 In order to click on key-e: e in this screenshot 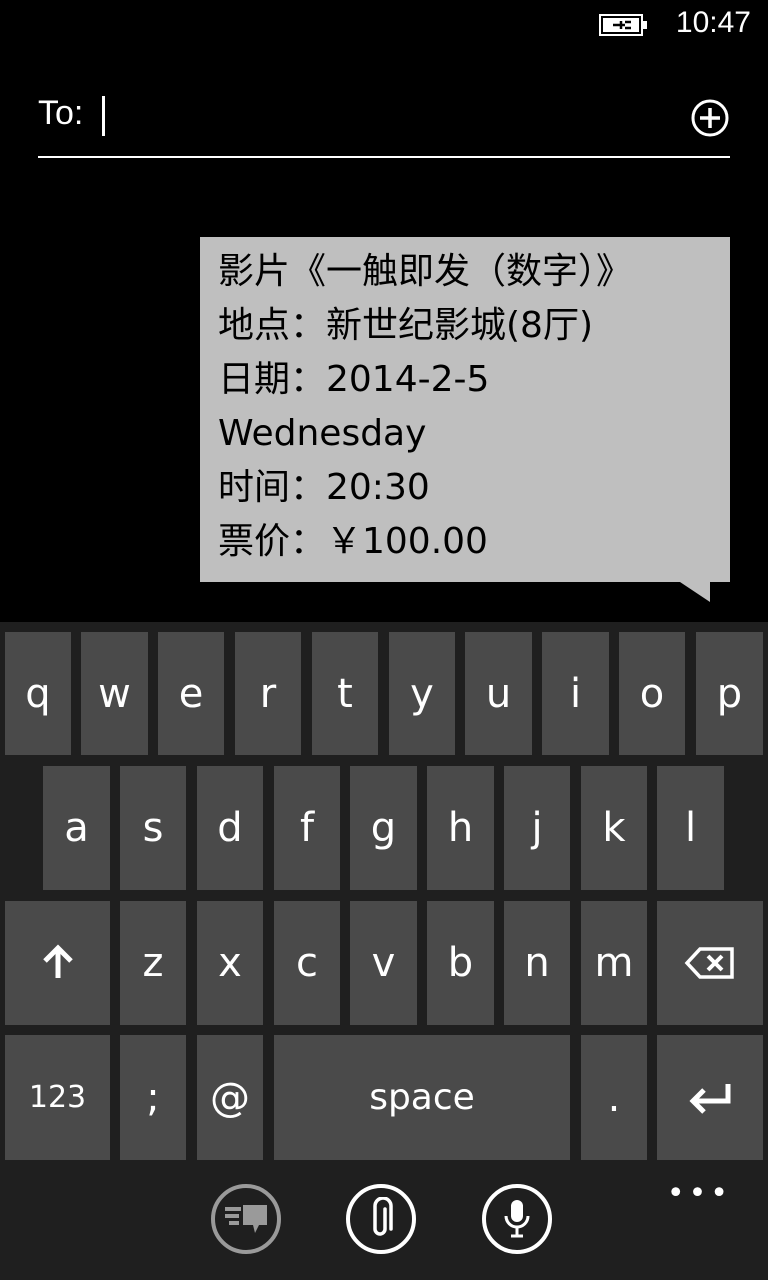, I will do `click(191, 693)`.